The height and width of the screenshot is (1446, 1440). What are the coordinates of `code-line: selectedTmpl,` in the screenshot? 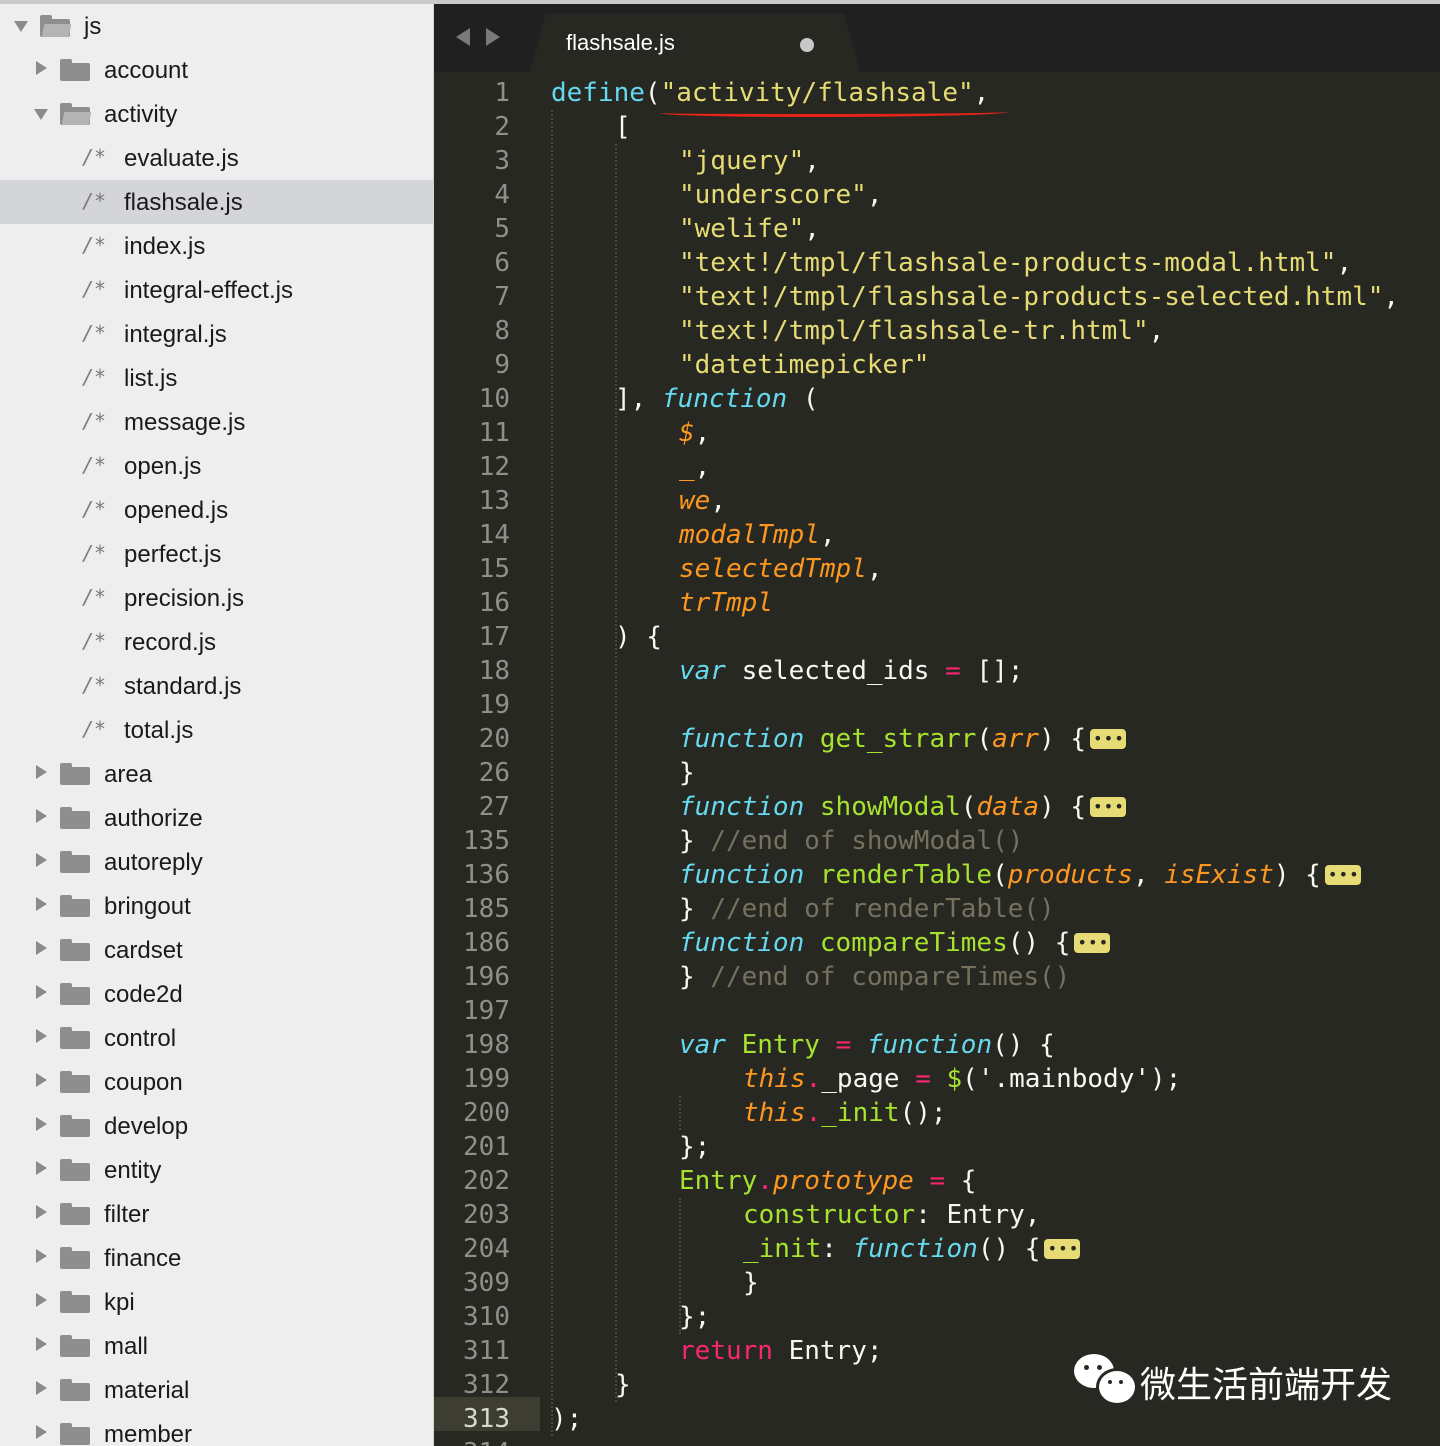 It's located at (781, 569).